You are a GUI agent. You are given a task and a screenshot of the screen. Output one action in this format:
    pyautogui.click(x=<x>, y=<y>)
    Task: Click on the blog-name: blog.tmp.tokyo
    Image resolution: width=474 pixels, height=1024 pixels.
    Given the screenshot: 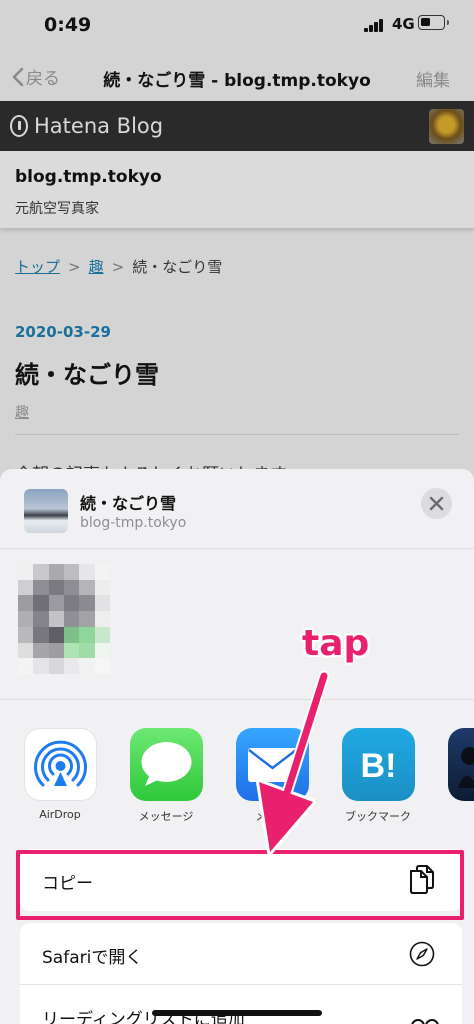 What is the action you would take?
    pyautogui.click(x=88, y=177)
    